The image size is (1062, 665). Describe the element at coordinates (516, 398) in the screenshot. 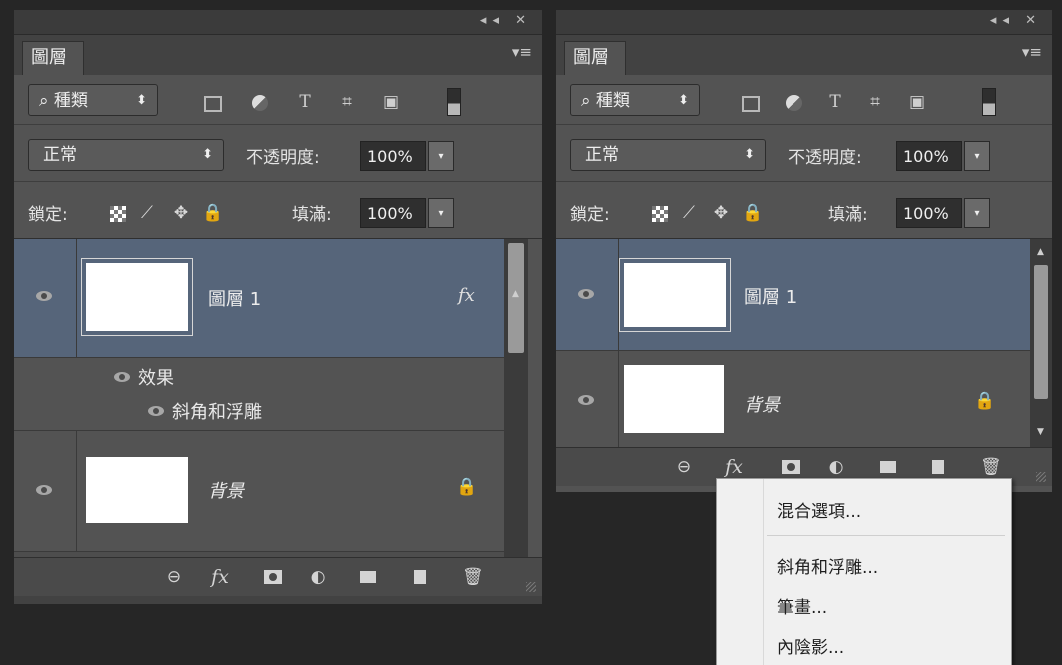

I see `layers-scrollbar: ▲` at that location.